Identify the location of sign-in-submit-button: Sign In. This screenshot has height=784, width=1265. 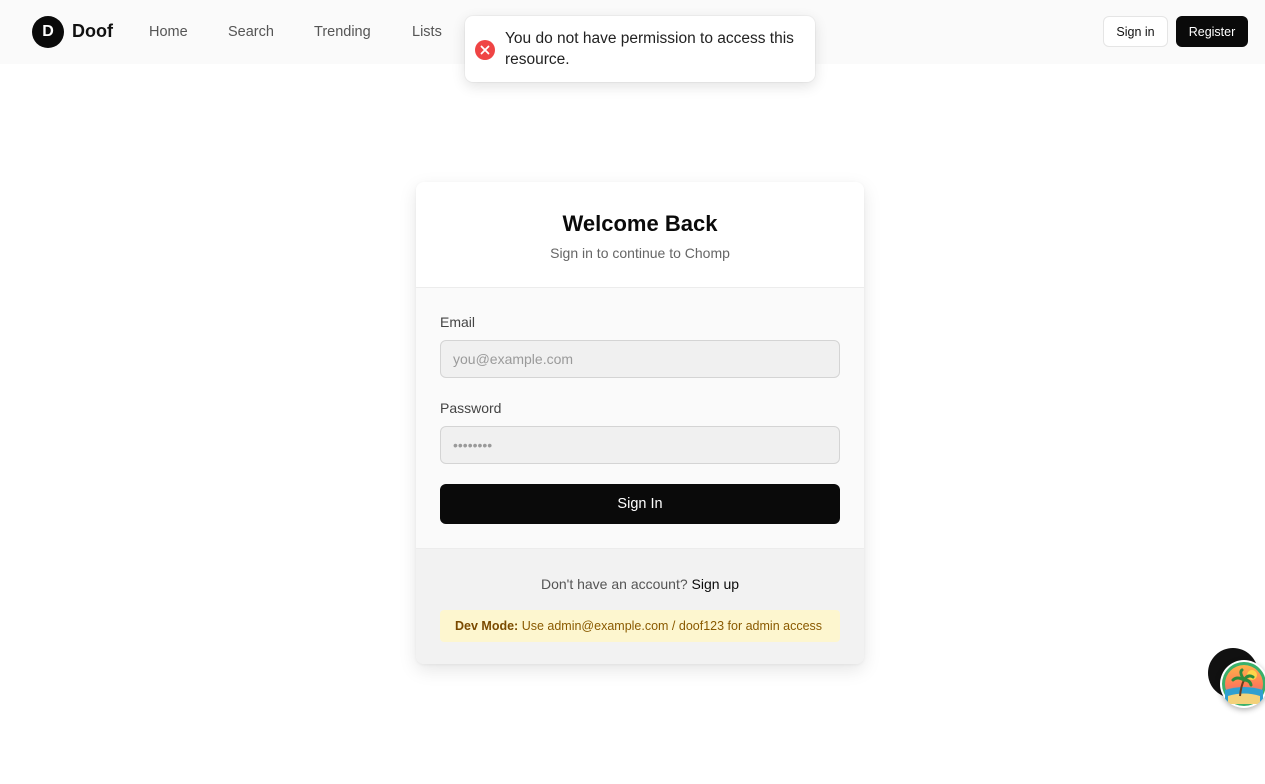
(640, 504).